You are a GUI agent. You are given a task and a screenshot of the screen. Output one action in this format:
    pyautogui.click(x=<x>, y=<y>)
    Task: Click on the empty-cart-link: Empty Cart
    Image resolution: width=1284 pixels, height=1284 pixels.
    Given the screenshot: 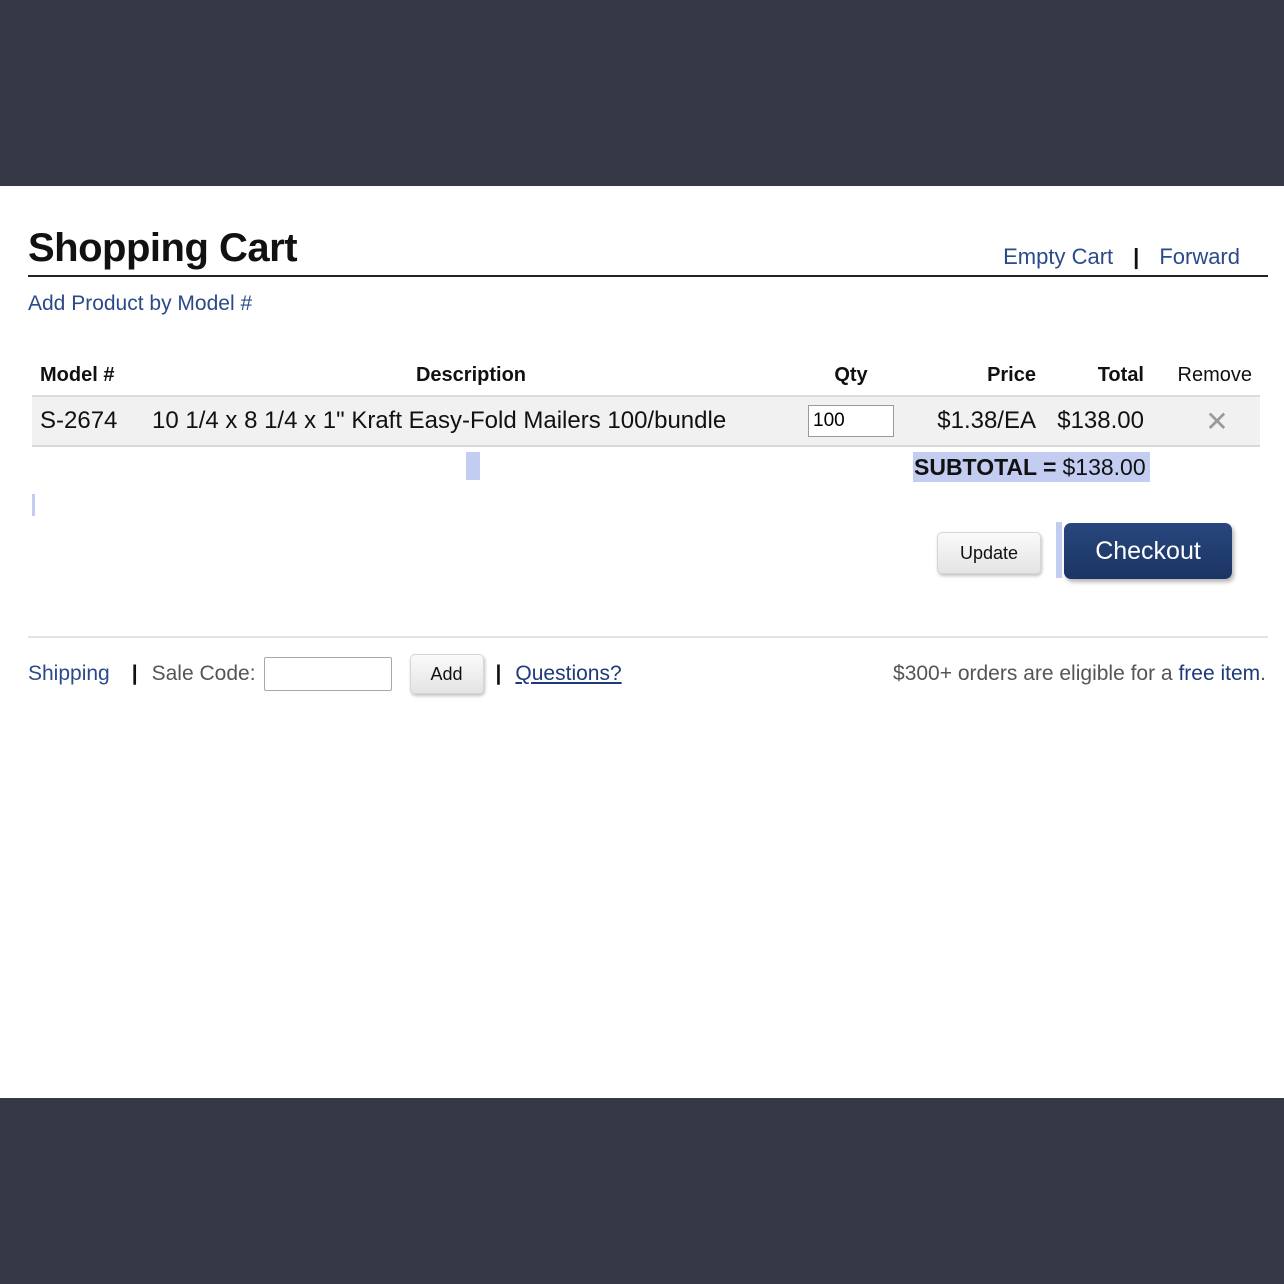 What is the action you would take?
    pyautogui.click(x=1058, y=256)
    